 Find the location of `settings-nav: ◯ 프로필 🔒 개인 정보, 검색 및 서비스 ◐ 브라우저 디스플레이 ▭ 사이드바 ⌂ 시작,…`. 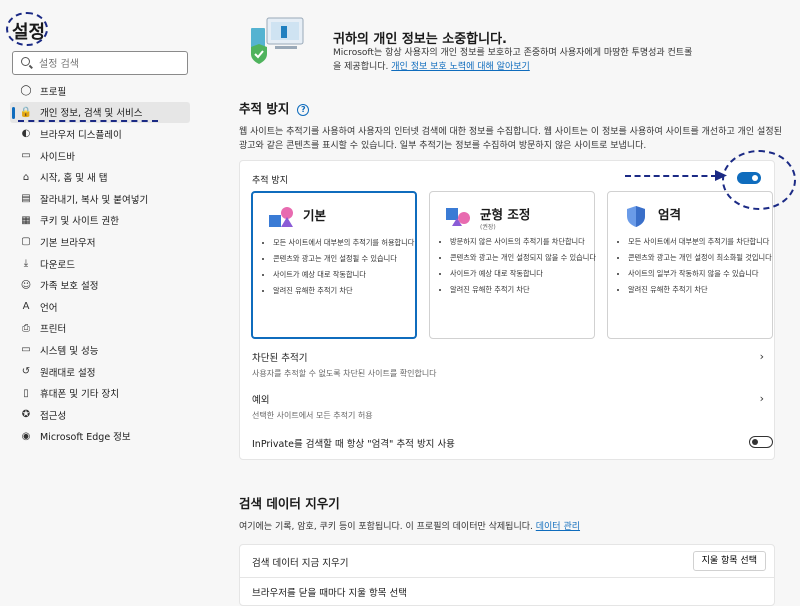

settings-nav: ◯ 프로필 🔒 개인 정보, 검색 및 서비스 ◐ 브라우저 디스플레이 ▭ 사이드바 ⌂ 시작,… is located at coordinates (100, 263).